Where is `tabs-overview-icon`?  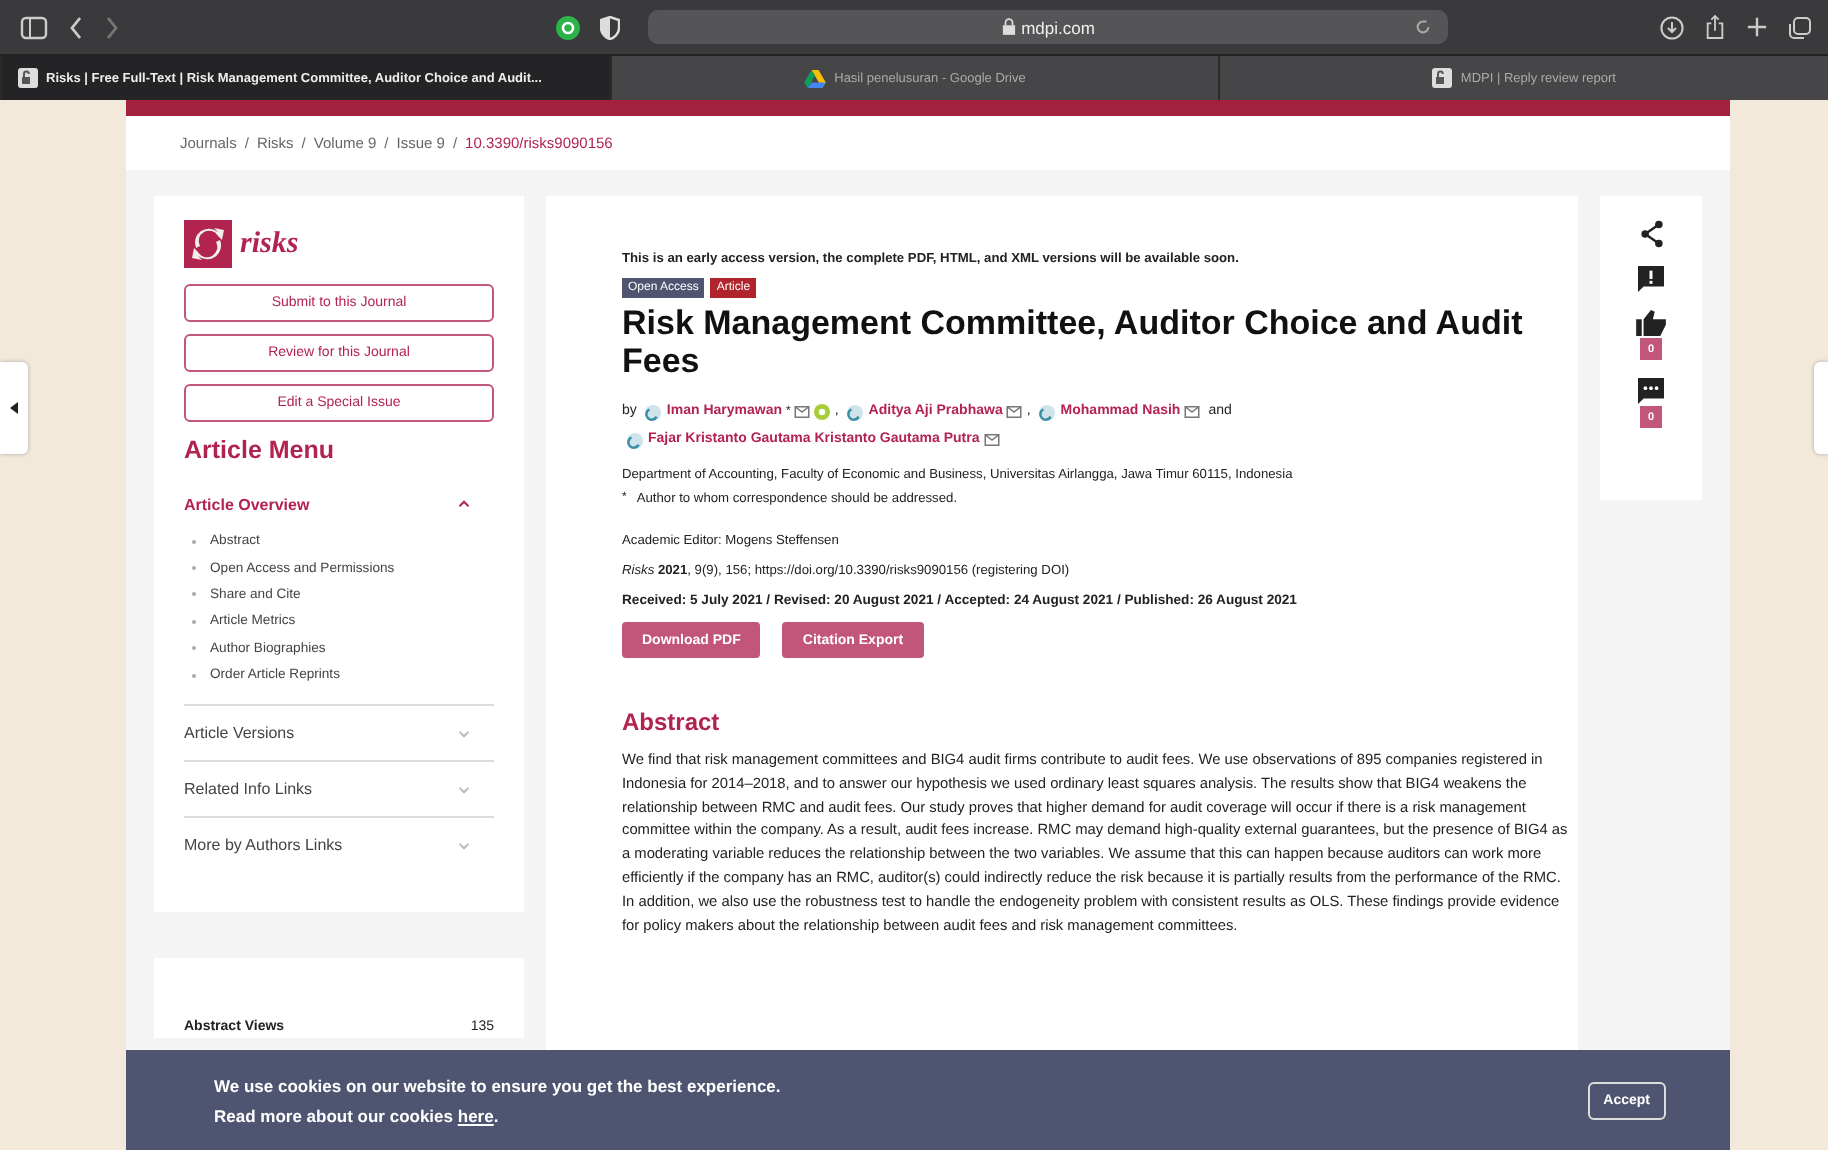
tabs-overview-icon is located at coordinates (1800, 27).